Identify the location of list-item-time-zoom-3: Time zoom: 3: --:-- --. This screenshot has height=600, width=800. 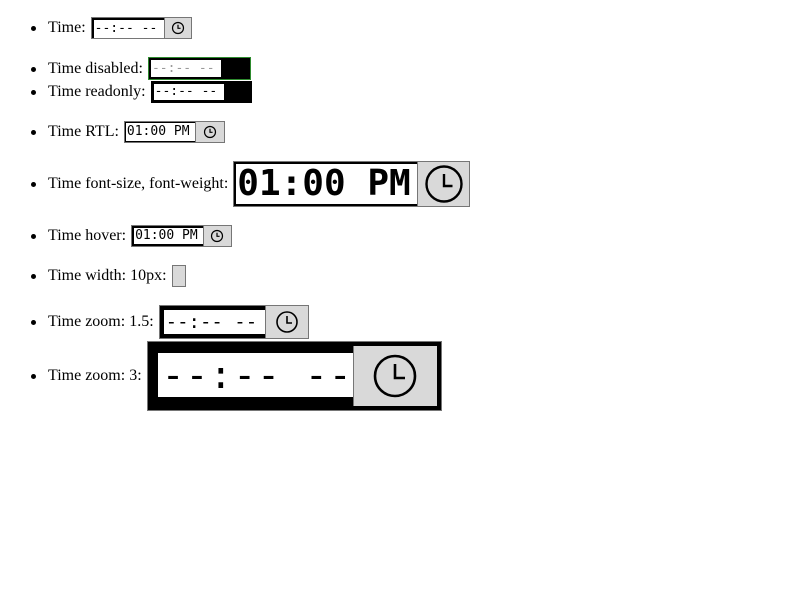
(236, 376).